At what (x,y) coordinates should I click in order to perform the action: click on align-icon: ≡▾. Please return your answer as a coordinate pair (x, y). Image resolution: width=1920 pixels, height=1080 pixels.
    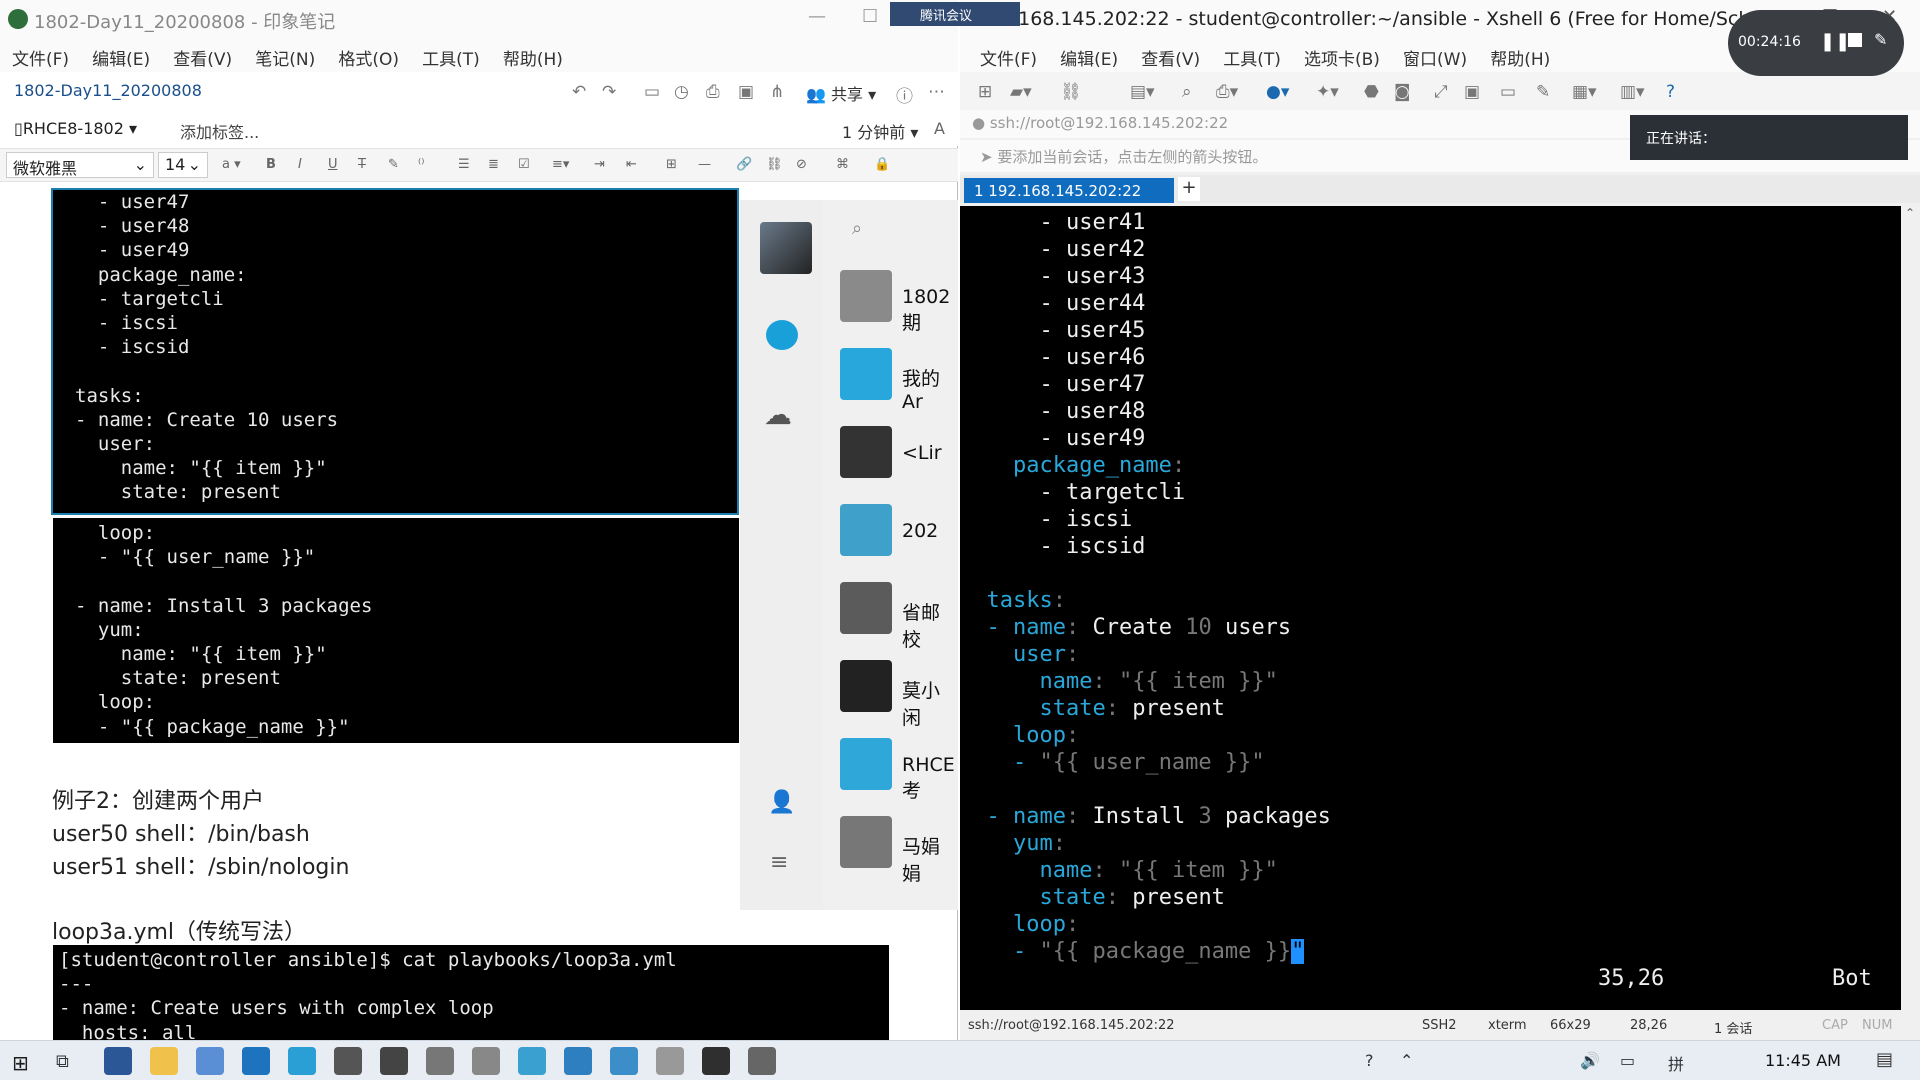
    Looking at the image, I should click on (560, 164).